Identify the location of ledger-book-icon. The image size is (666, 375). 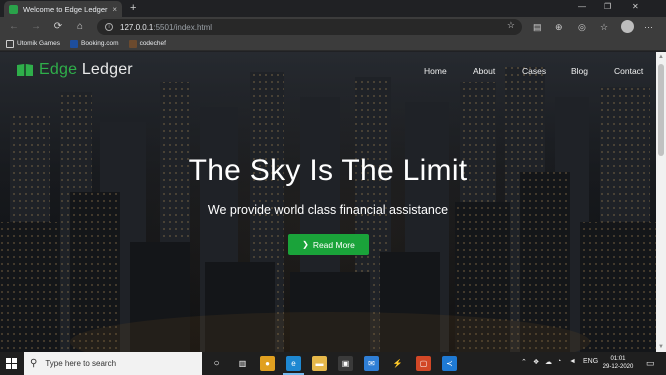
(25, 70).